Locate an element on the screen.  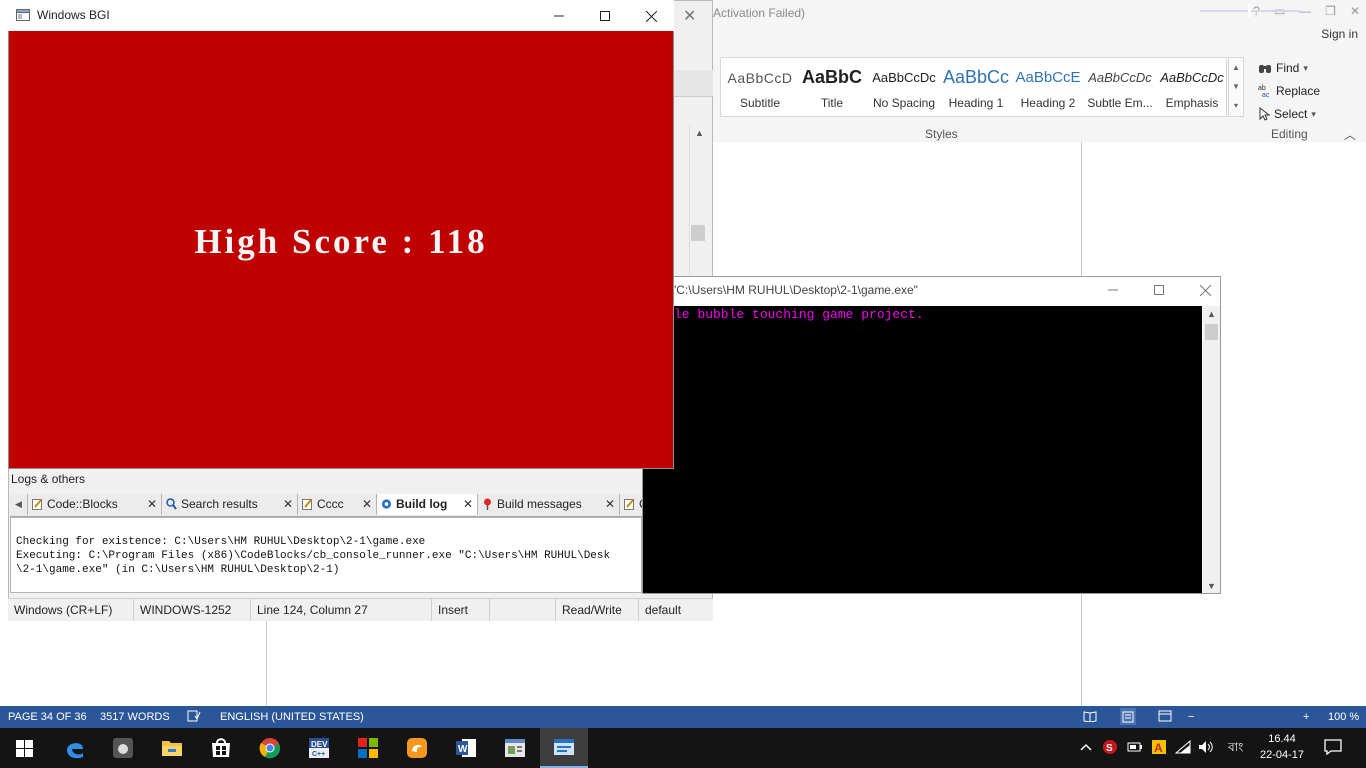
bgi-minimize-button is located at coordinates (559, 16).